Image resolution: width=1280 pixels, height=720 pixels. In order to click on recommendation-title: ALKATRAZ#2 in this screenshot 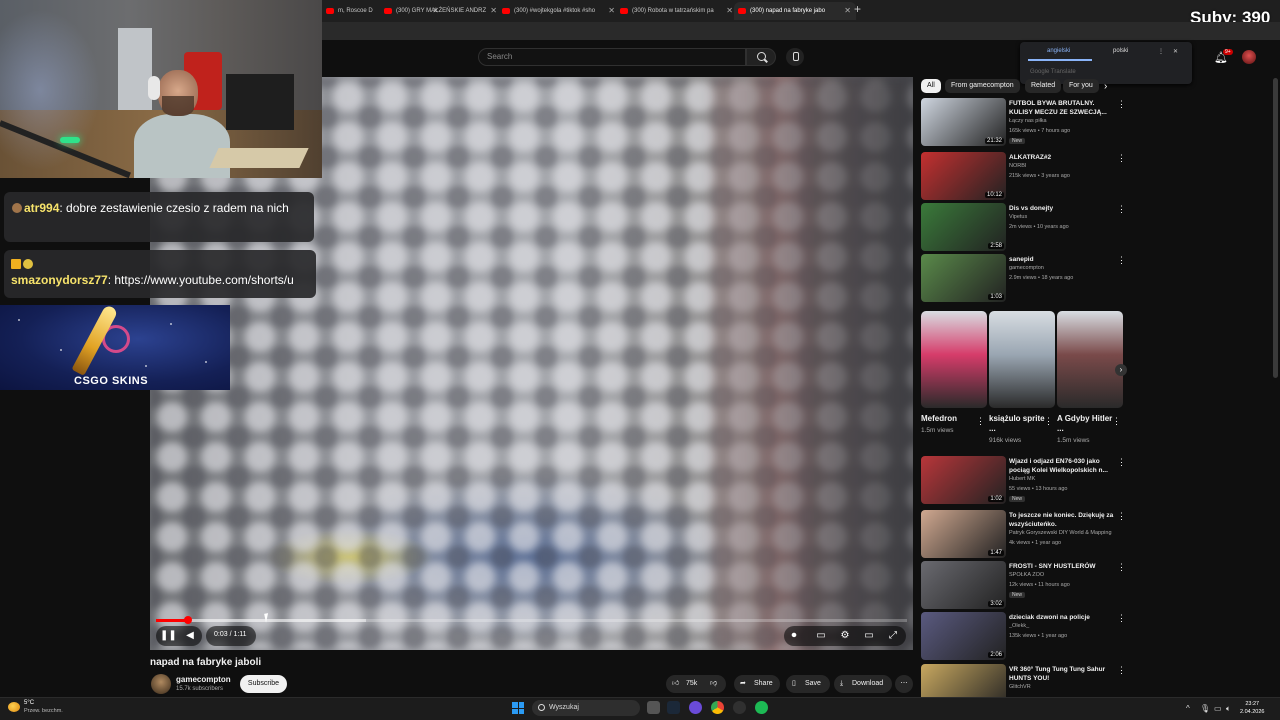, I will do `click(1061, 157)`.